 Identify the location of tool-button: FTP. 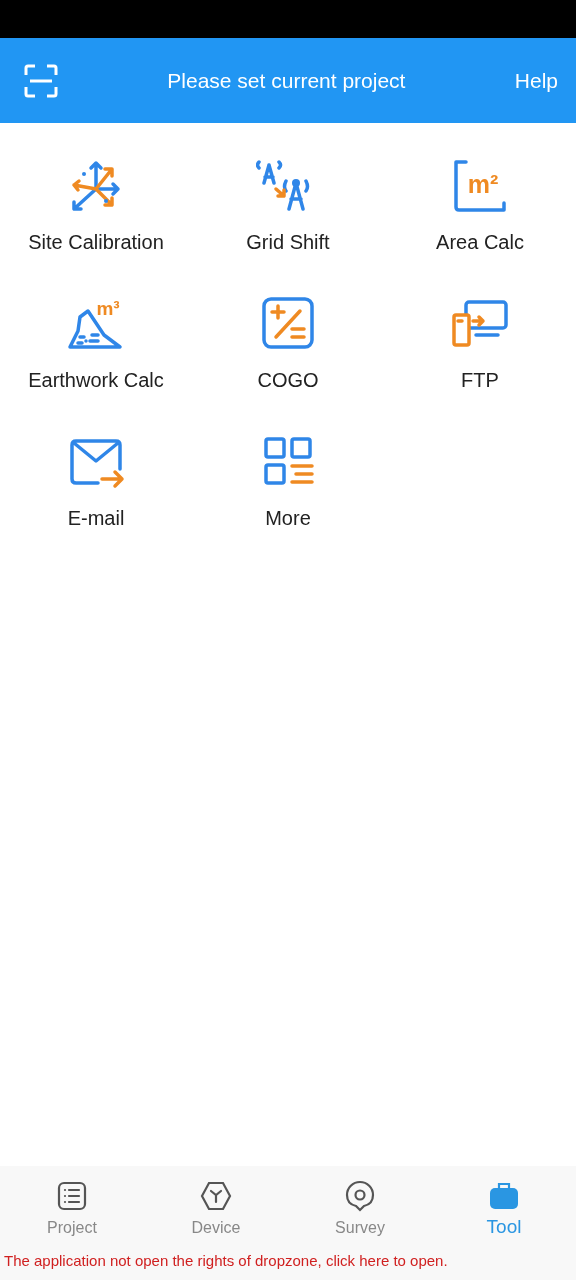
(480, 346).